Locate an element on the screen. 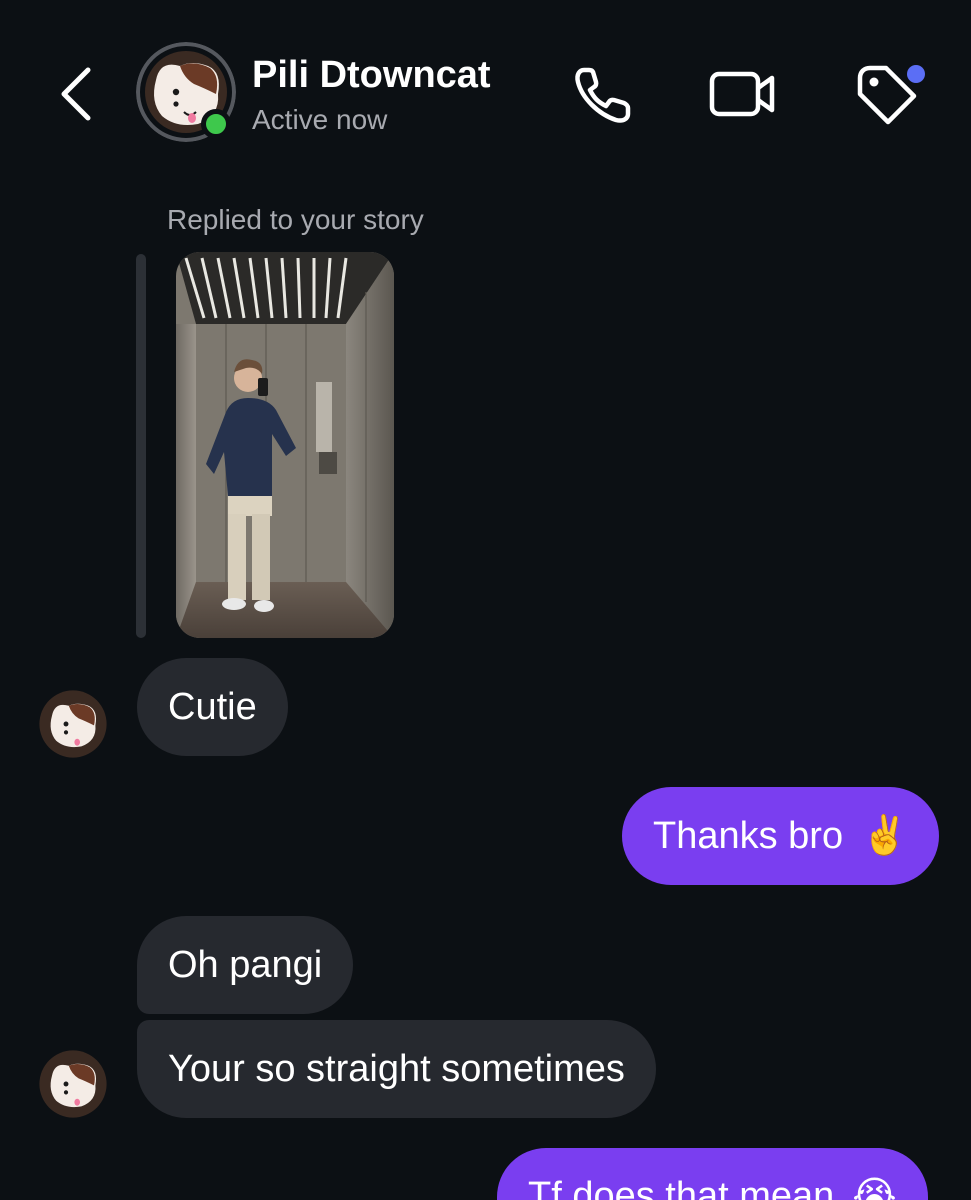  contact-name: Pili Dtowncat is located at coordinates (371, 75).